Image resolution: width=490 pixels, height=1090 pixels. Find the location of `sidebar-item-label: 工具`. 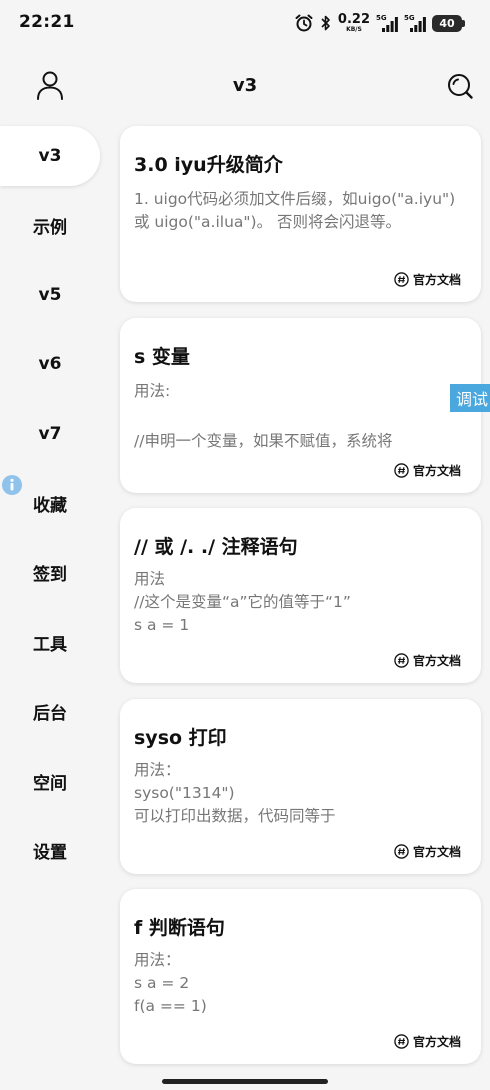

sidebar-item-label: 工具 is located at coordinates (50, 644).